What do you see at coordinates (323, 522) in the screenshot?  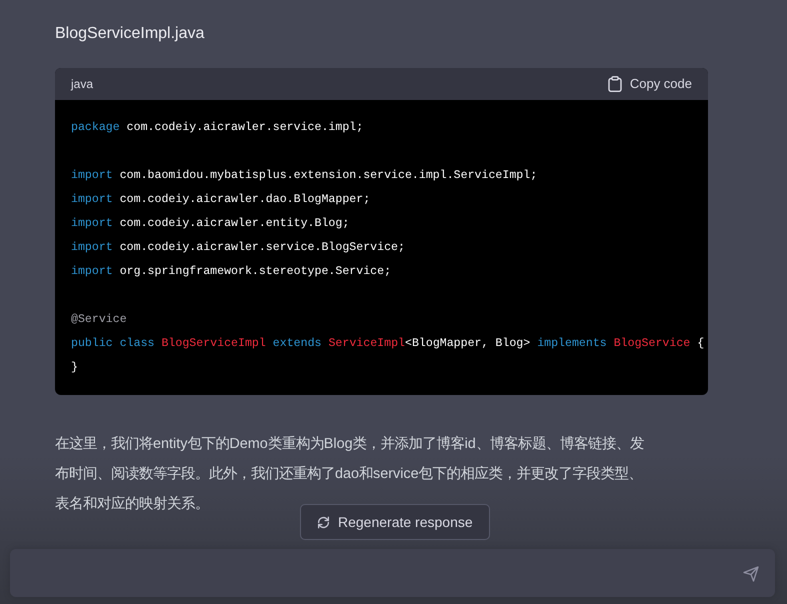 I see `refresh-icon` at bounding box center [323, 522].